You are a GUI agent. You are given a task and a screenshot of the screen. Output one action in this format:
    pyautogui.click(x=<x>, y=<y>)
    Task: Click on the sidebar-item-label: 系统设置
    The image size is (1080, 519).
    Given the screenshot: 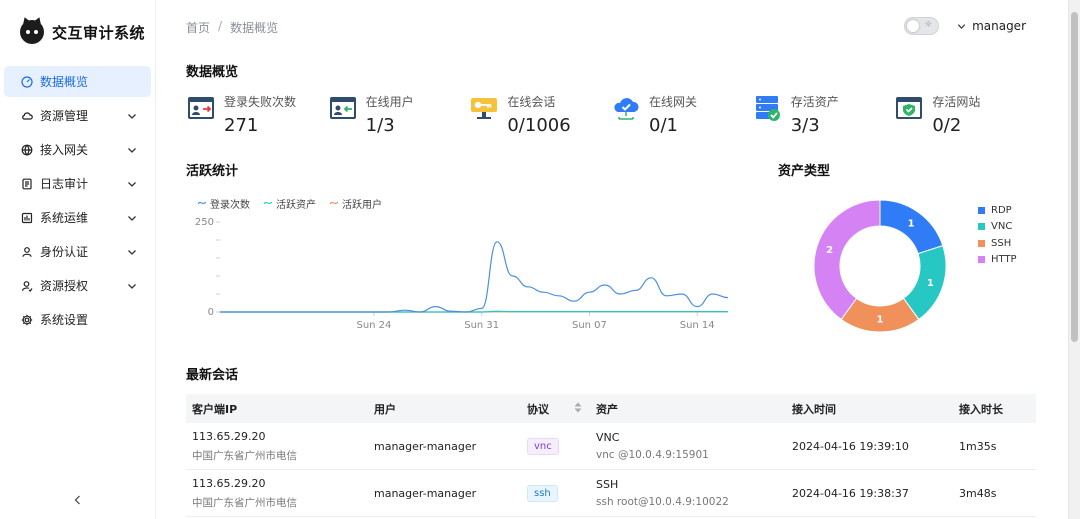 What is the action you would take?
    pyautogui.click(x=64, y=320)
    